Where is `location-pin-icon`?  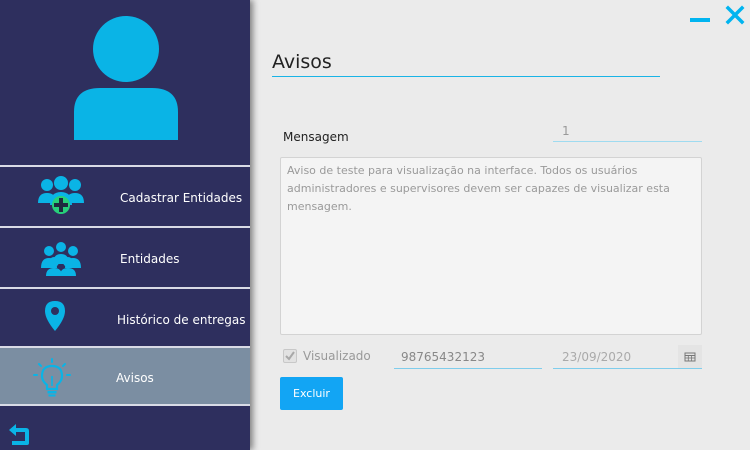 location-pin-icon is located at coordinates (55, 316).